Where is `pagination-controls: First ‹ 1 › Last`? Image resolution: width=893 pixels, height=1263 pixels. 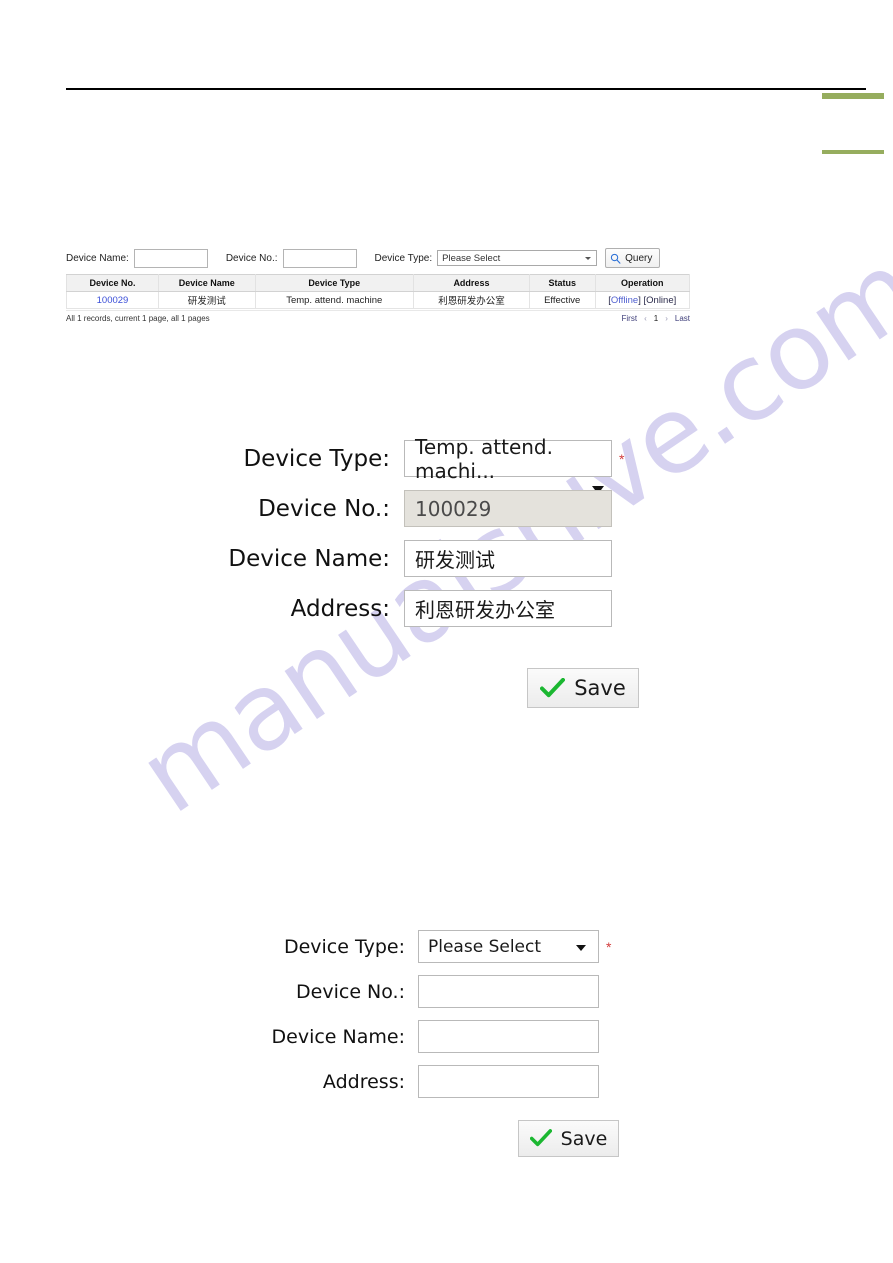
pagination-controls: First ‹ 1 › Last is located at coordinates (656, 318).